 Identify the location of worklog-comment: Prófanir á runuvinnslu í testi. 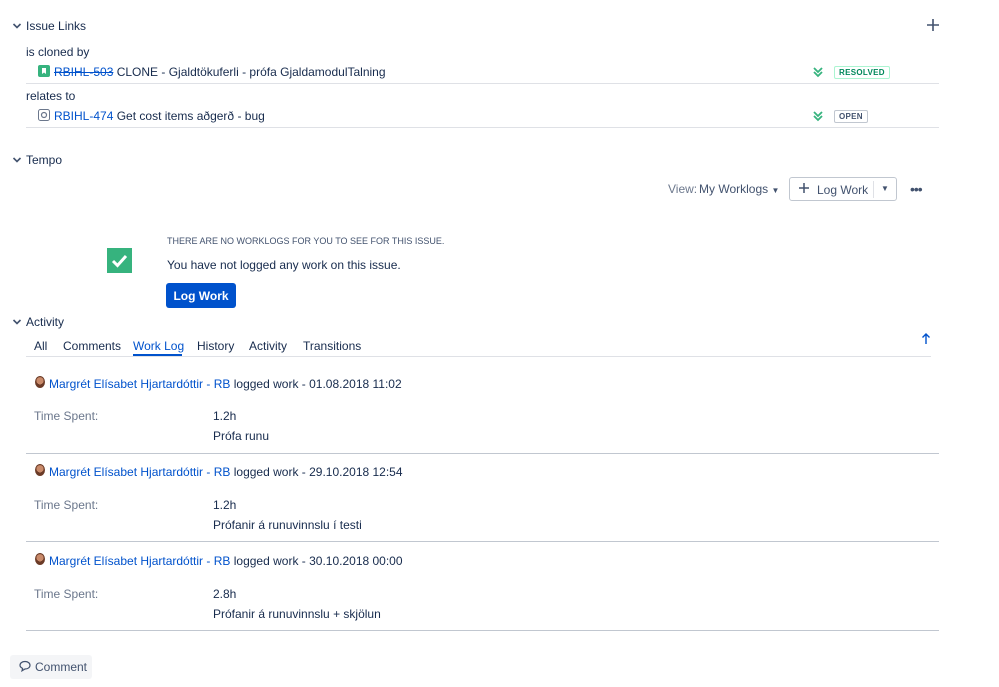
(287, 525).